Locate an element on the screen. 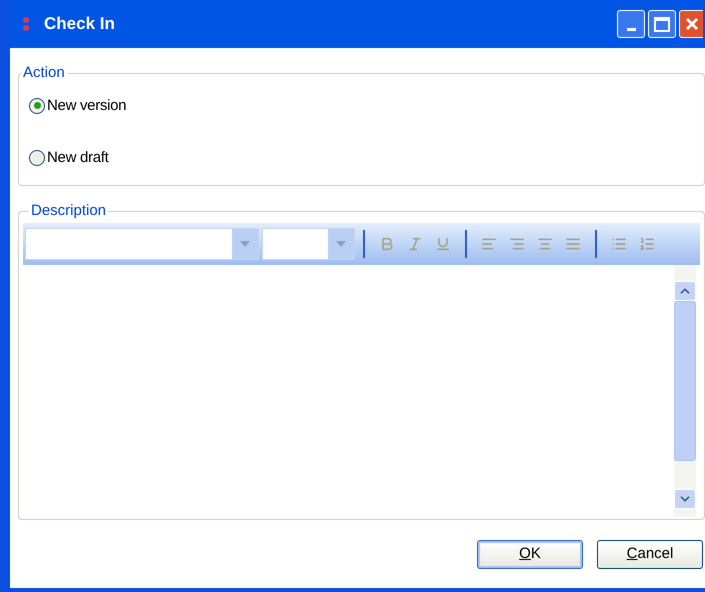 Image resolution: width=705 pixels, height=592 pixels. scroll-up-button is located at coordinates (685, 290).